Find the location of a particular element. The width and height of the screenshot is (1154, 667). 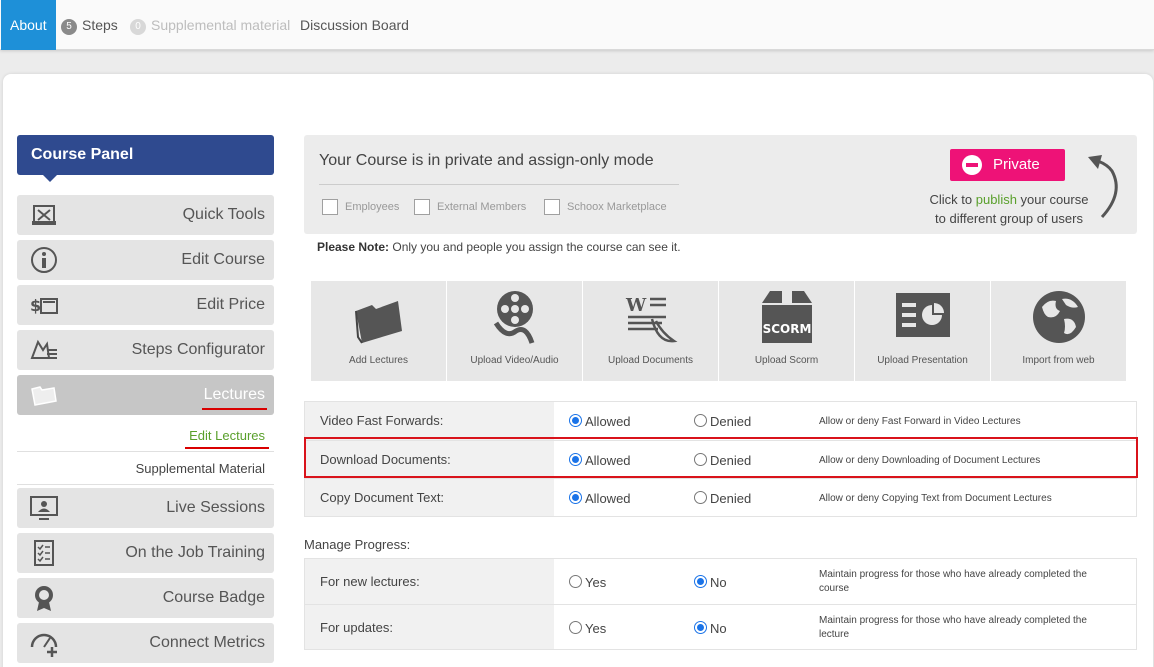

presentation-icon is located at coordinates (923, 318).